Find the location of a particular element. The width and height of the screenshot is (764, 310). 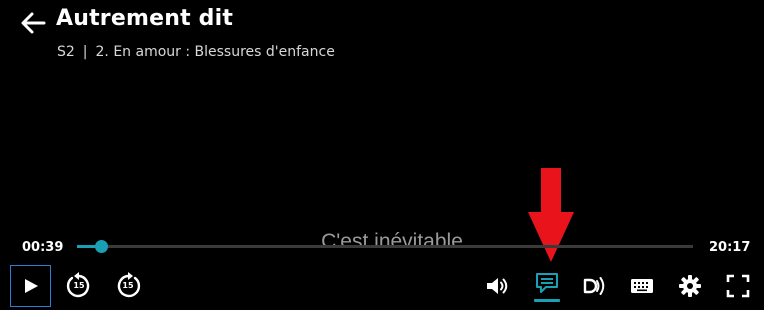

video-title: Autrement dit is located at coordinates (145, 18).